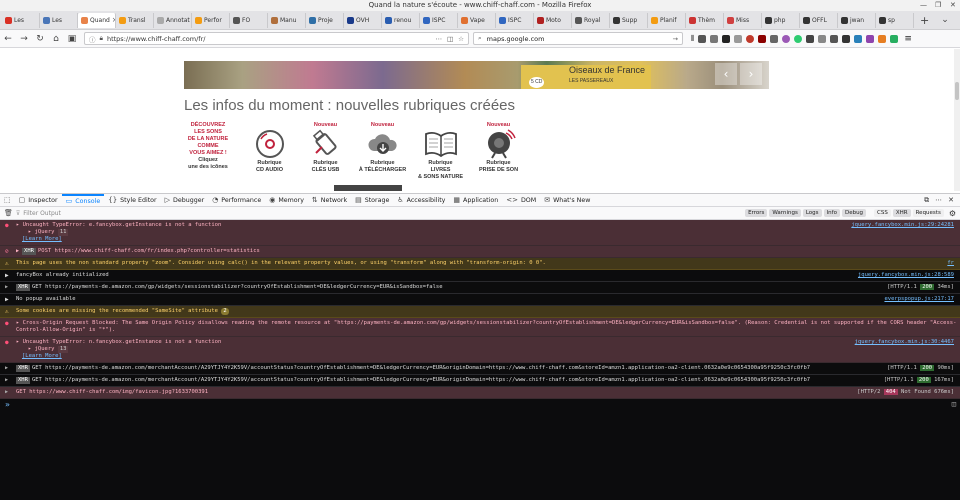 The height and width of the screenshot is (500, 960). Describe the element at coordinates (762, 38) in the screenshot. I see `ublock-icon` at that location.